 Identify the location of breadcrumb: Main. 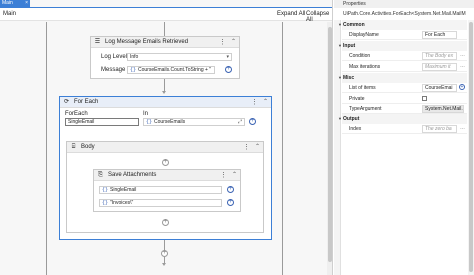
(9, 14).